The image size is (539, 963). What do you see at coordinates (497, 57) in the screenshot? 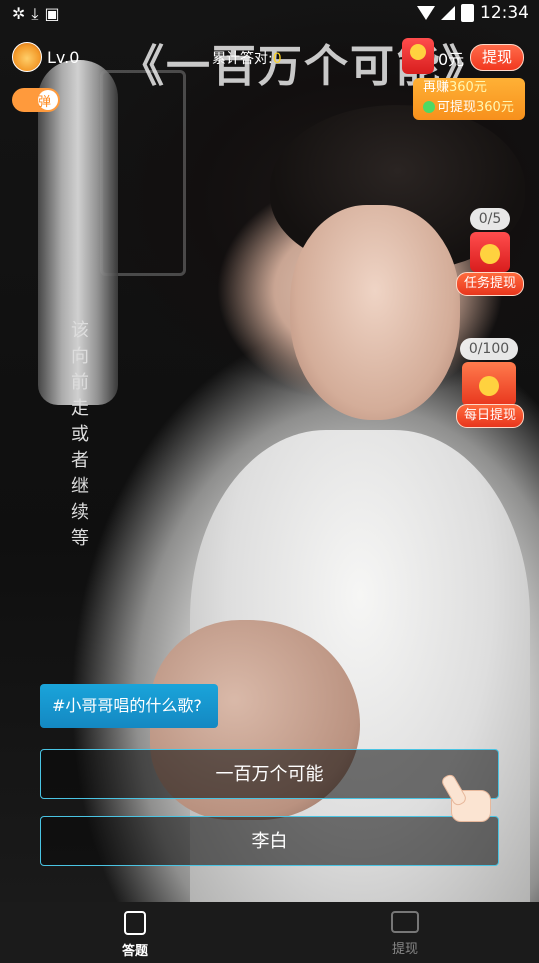
I see `withdraw-button: 提现` at bounding box center [497, 57].